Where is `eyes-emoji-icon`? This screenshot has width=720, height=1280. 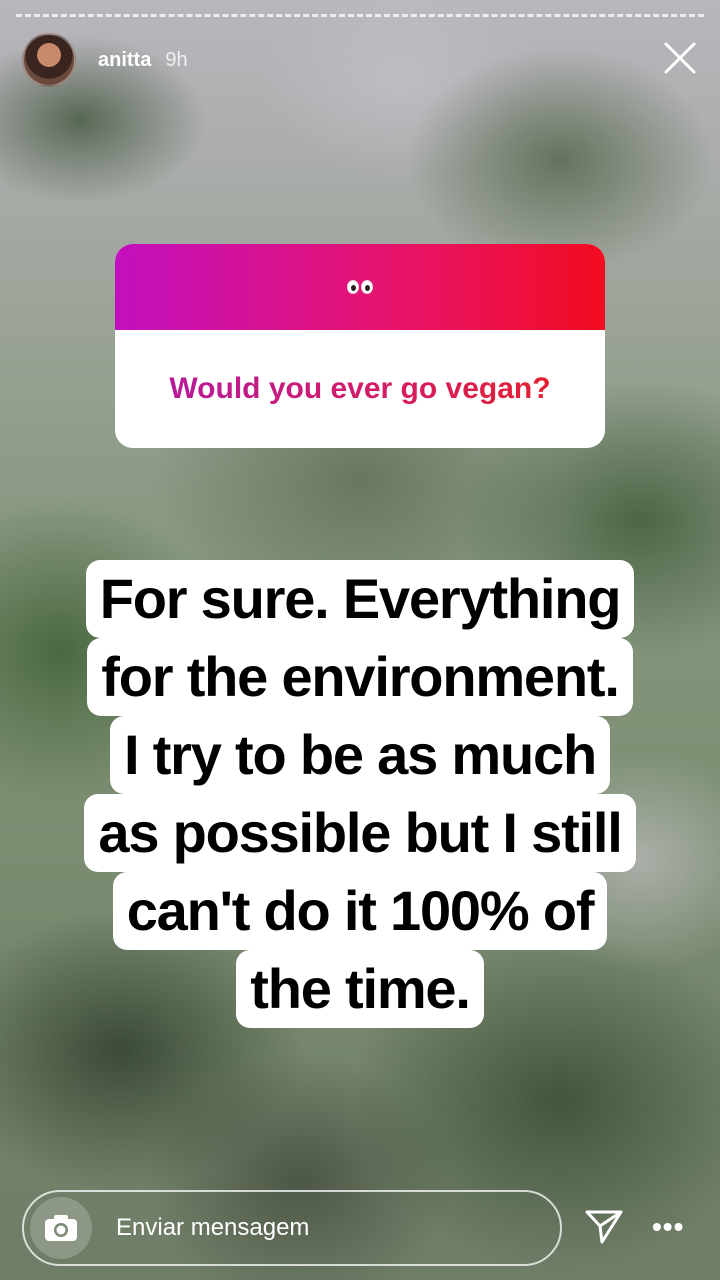
eyes-emoji-icon is located at coordinates (360, 287).